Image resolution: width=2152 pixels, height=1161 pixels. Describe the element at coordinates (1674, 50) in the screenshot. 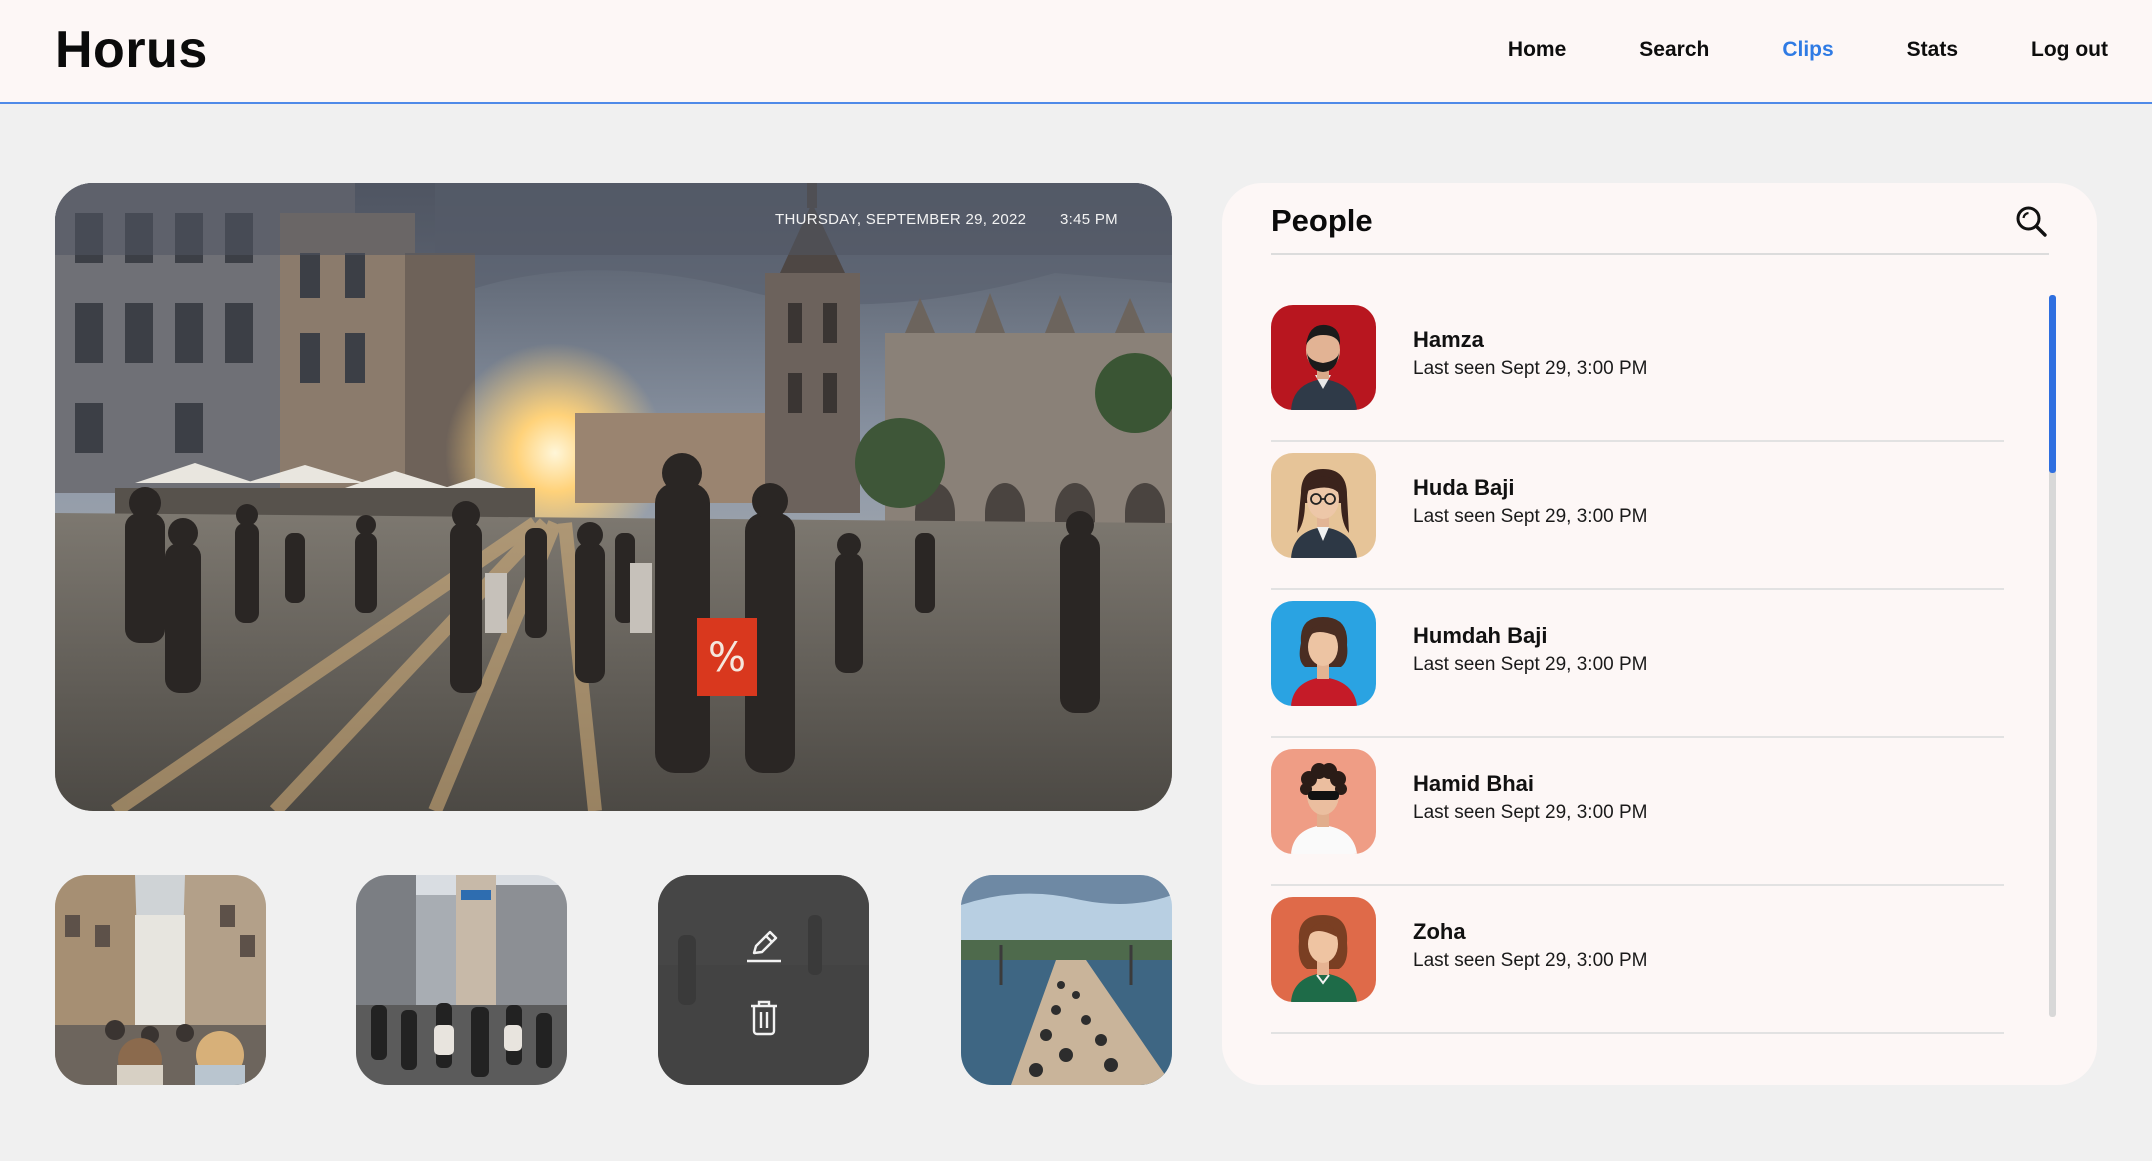

I see `nav-search: Search` at that location.